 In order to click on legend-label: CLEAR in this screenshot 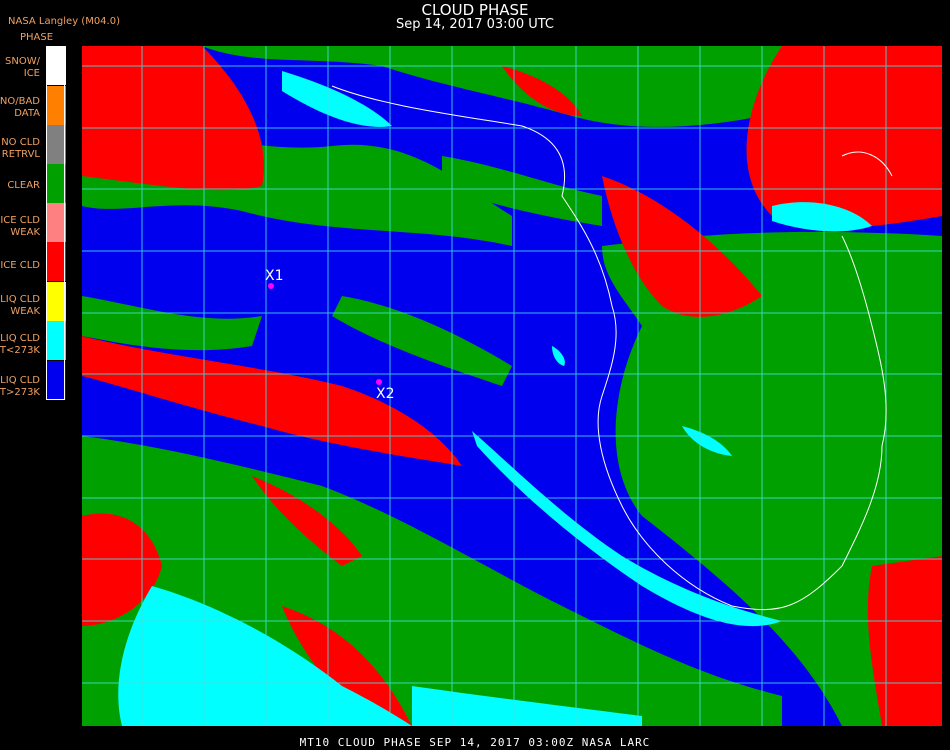, I will do `click(23, 185)`.